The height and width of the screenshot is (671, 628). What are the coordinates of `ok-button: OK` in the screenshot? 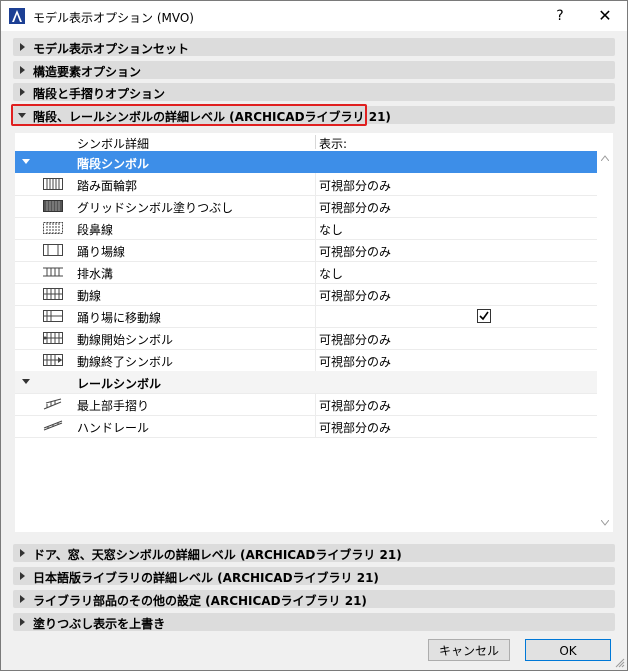 It's located at (568, 650).